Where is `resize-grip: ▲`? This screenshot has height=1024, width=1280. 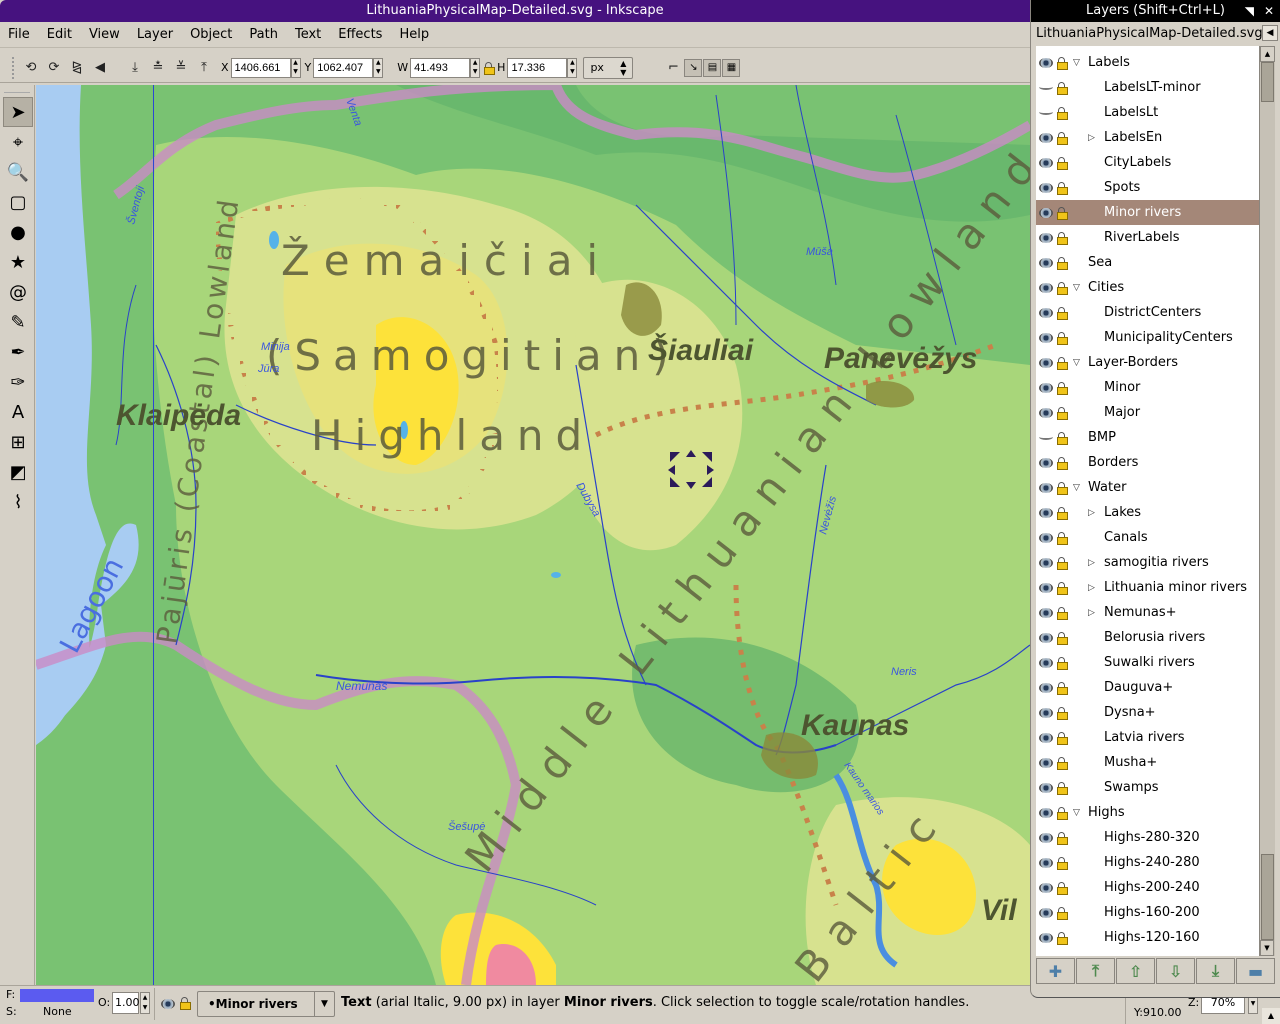
resize-grip: ▲ is located at coordinates (1271, 1016).